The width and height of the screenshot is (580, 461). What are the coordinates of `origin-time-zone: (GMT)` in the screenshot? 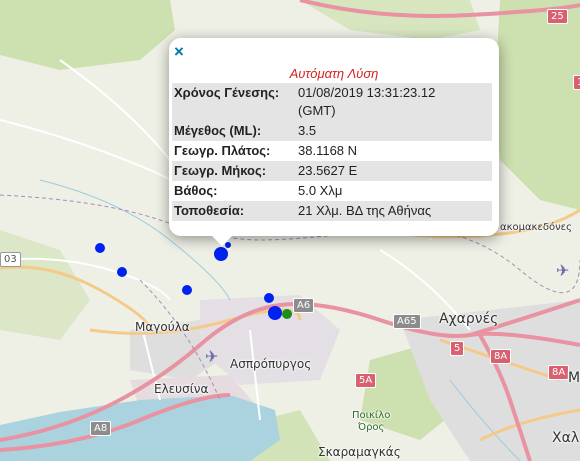 It's located at (317, 110).